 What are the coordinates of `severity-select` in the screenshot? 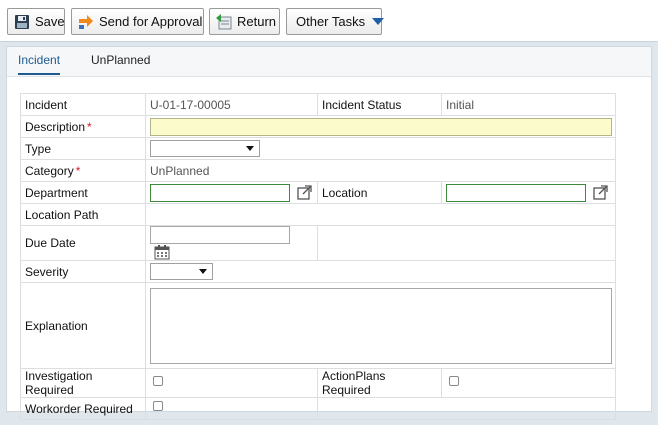 It's located at (181, 271).